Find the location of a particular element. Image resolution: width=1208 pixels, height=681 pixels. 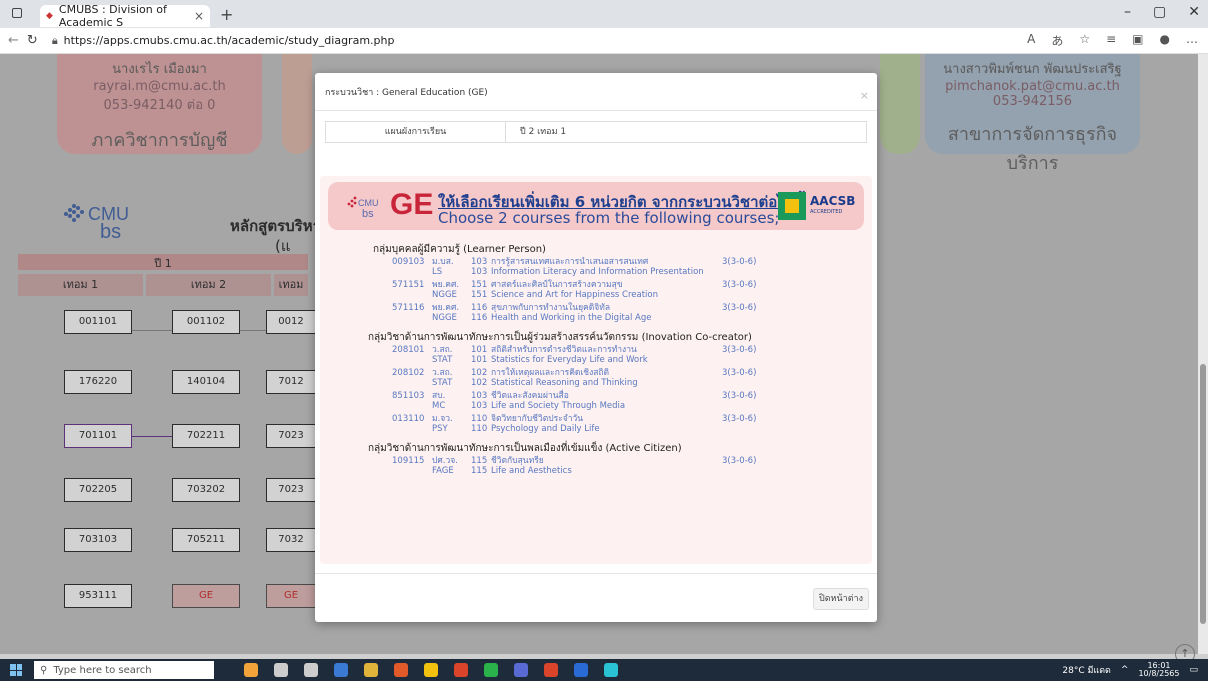

back-icon: ← is located at coordinates (13, 40).